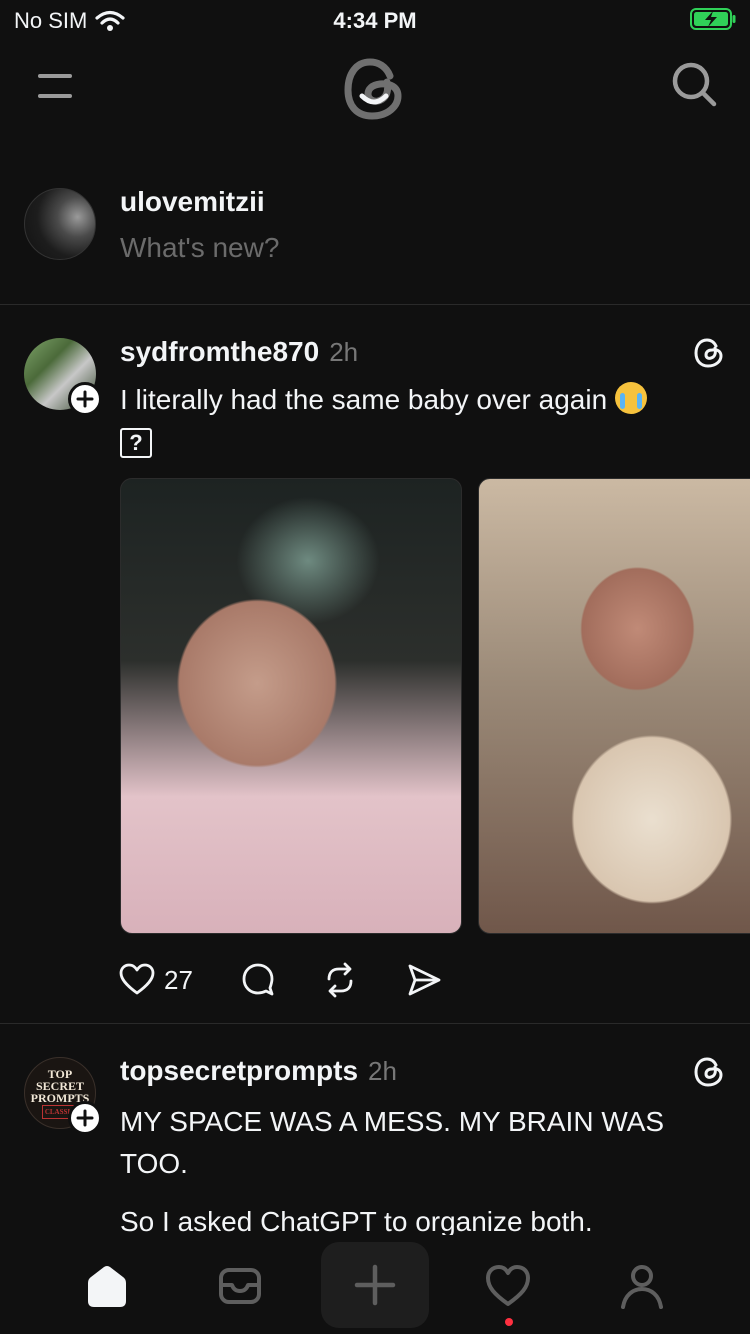  I want to click on post-text: MY SPACE WAS A MESS. MY BRAIN WAS TOO., so click(392, 1142).